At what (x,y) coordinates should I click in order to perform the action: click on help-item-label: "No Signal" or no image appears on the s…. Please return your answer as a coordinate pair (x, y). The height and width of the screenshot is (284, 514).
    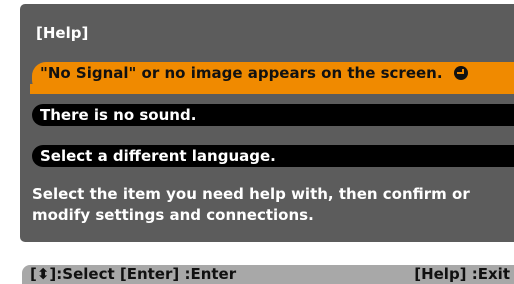
    Looking at the image, I should click on (241, 73).